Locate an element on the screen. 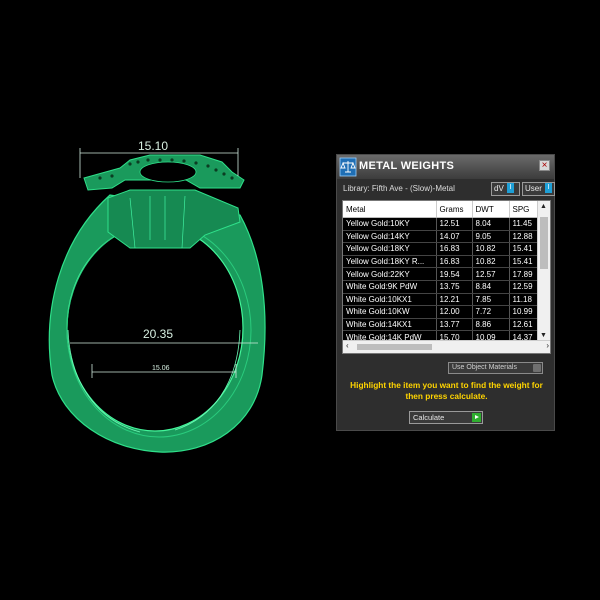 This screenshot has height=600, width=600. scroll-down-icon: ▼ is located at coordinates (543, 335).